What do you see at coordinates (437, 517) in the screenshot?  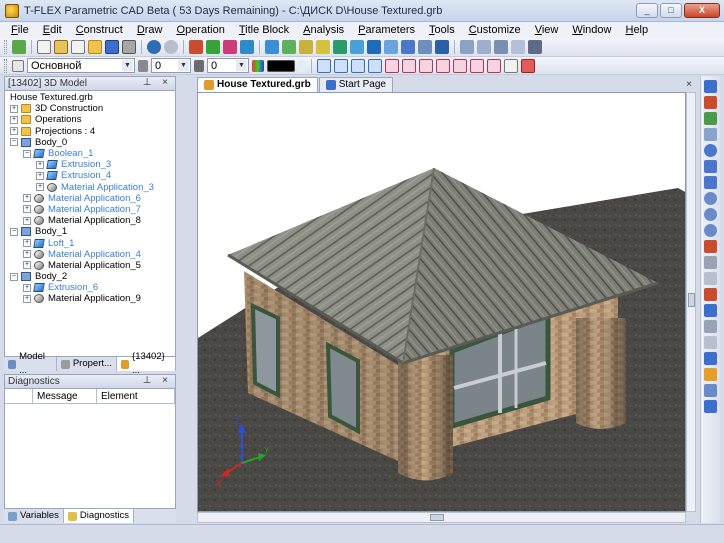 I see `horizontal-scroll-thumb` at bounding box center [437, 517].